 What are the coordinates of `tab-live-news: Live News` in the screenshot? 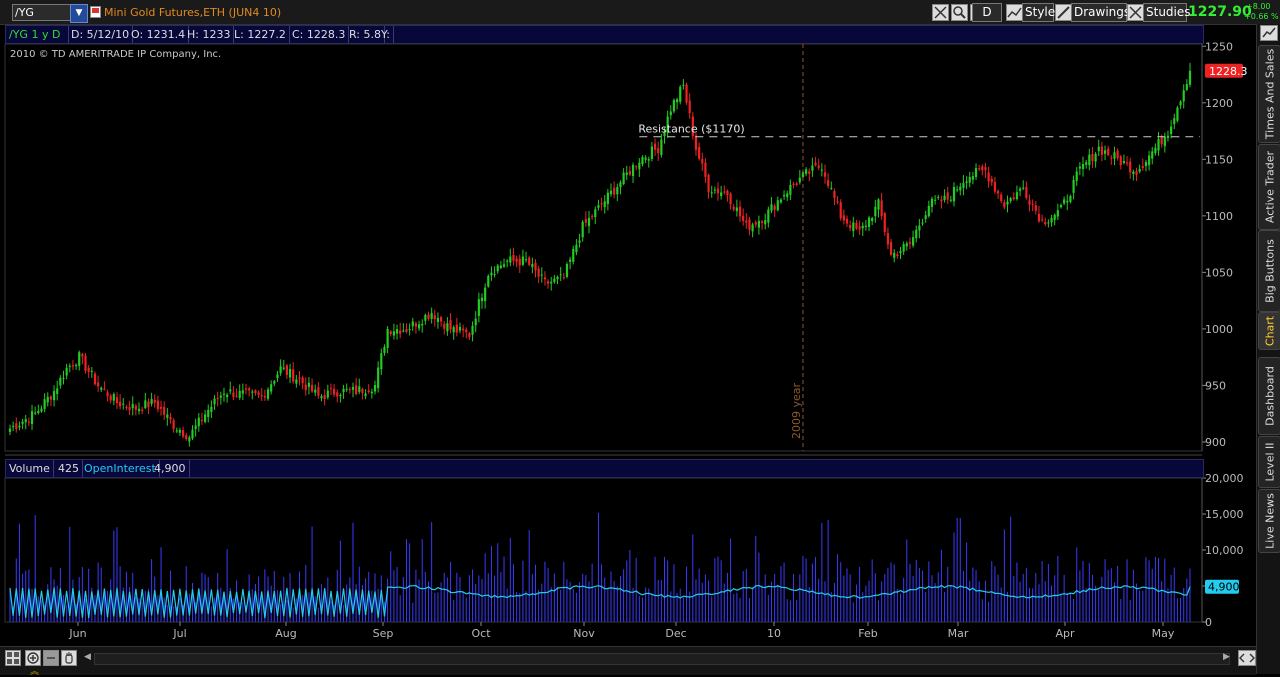 It's located at (1269, 521).